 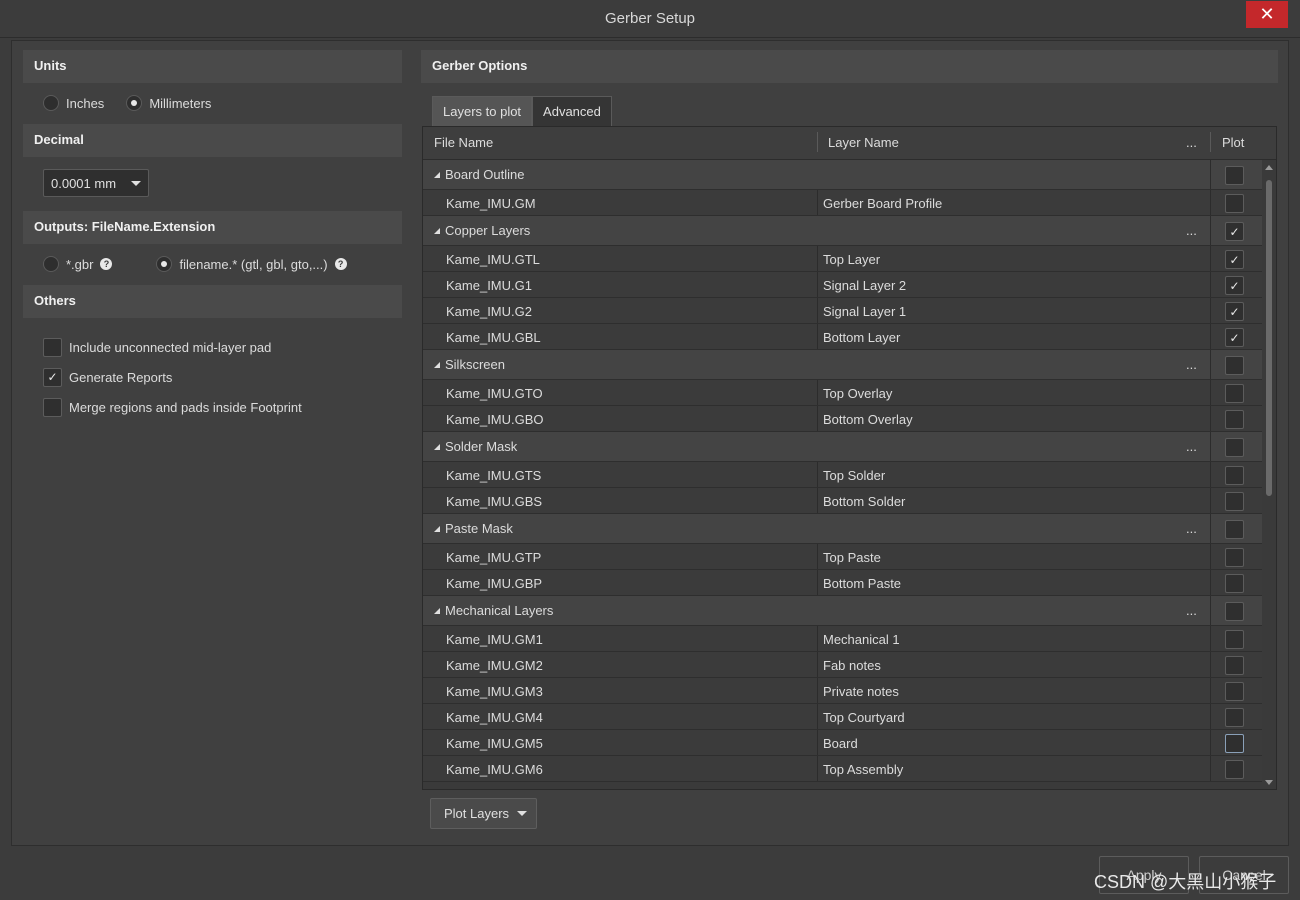 I want to click on decimal-value: 0.0001 mm, so click(x=84, y=183).